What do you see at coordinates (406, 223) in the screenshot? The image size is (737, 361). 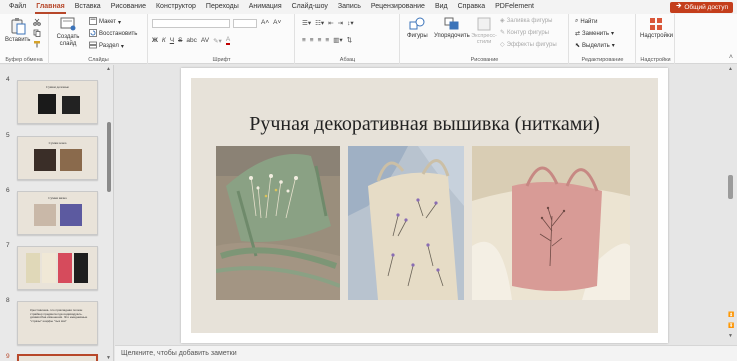 I see `beige-tote-photo` at bounding box center [406, 223].